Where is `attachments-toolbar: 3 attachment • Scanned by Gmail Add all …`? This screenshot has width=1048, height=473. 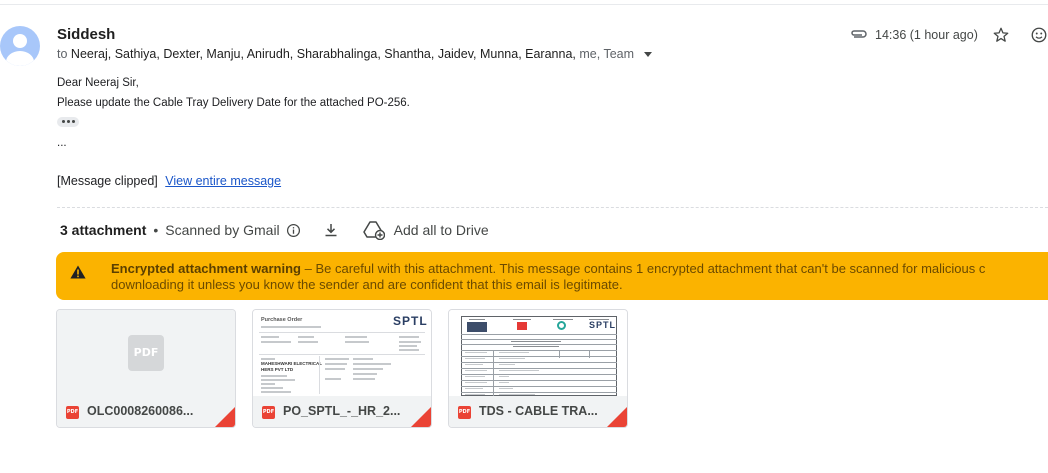 attachments-toolbar: 3 attachment • Scanned by Gmail Add all … is located at coordinates (274, 230).